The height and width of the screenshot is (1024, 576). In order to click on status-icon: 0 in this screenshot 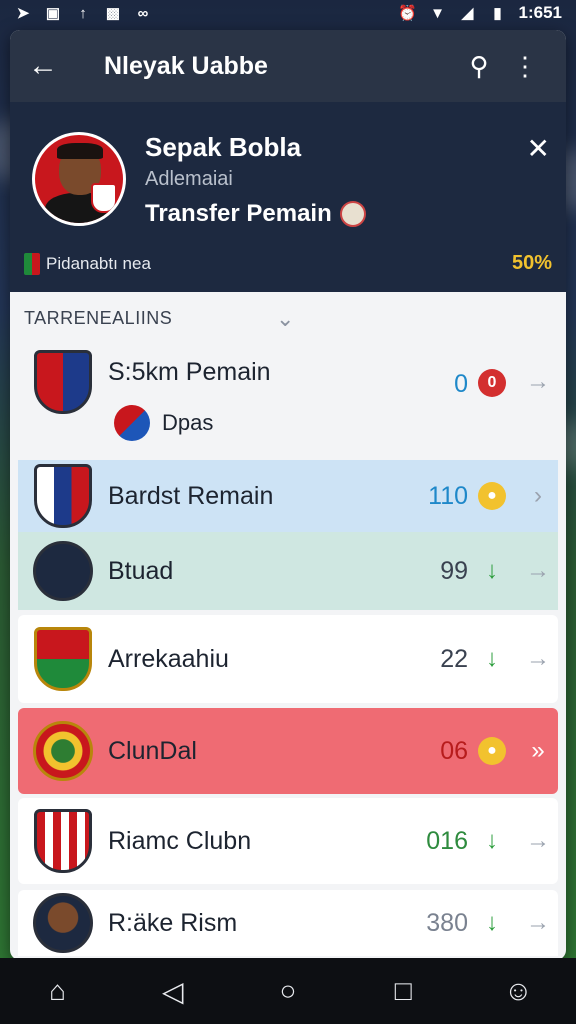, I will do `click(492, 383)`.